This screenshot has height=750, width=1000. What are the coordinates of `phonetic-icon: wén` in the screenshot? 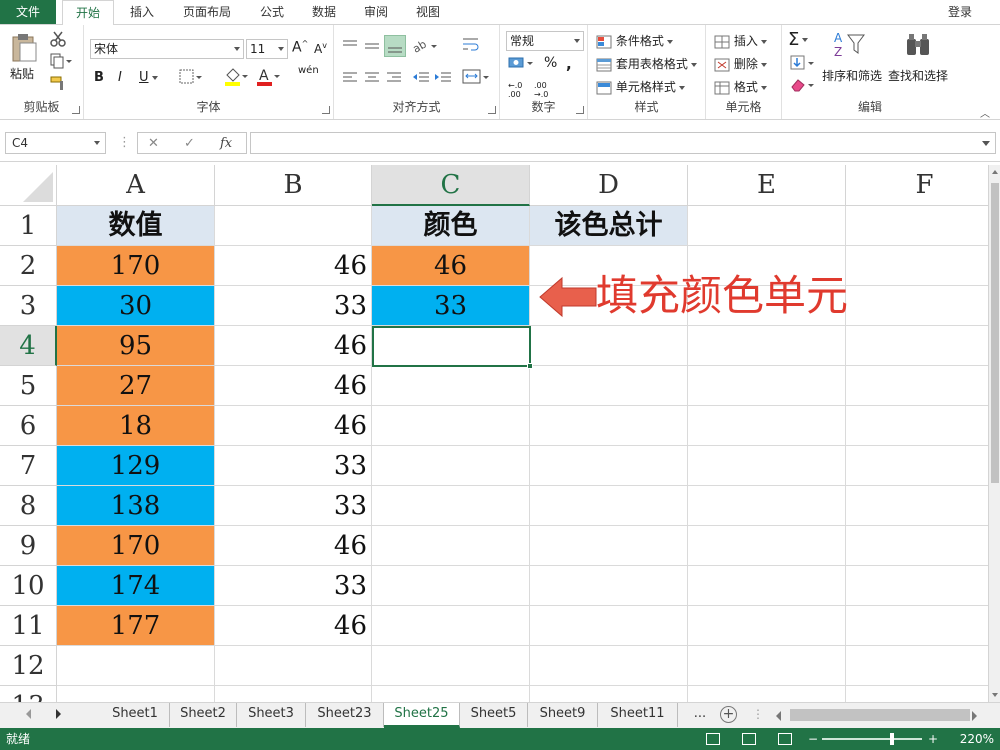 It's located at (308, 70).